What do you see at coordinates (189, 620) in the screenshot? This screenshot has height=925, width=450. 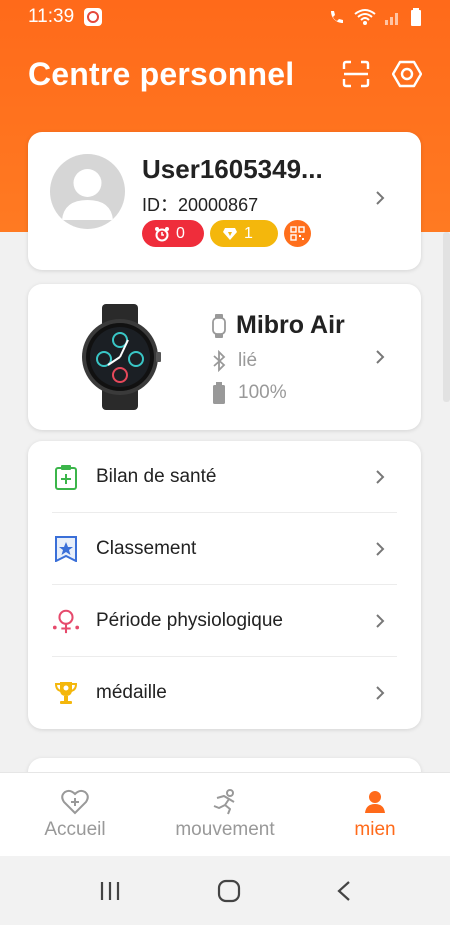 I see `menu-item-label: Période physiologique` at bounding box center [189, 620].